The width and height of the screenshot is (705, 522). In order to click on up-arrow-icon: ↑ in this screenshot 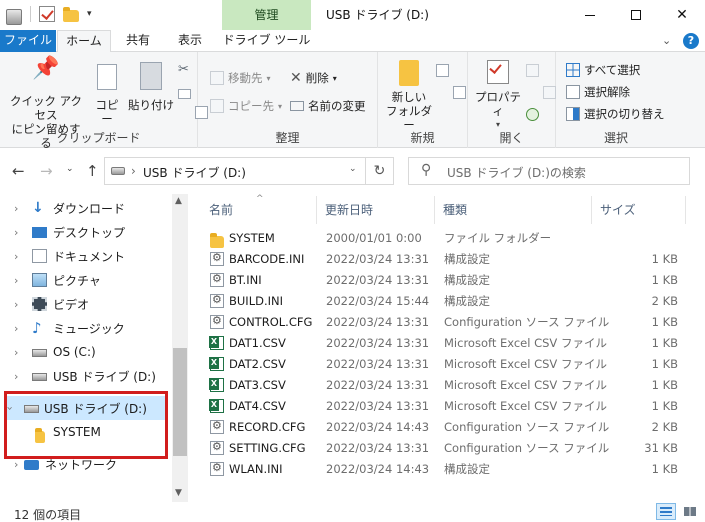, I will do `click(92, 171)`.